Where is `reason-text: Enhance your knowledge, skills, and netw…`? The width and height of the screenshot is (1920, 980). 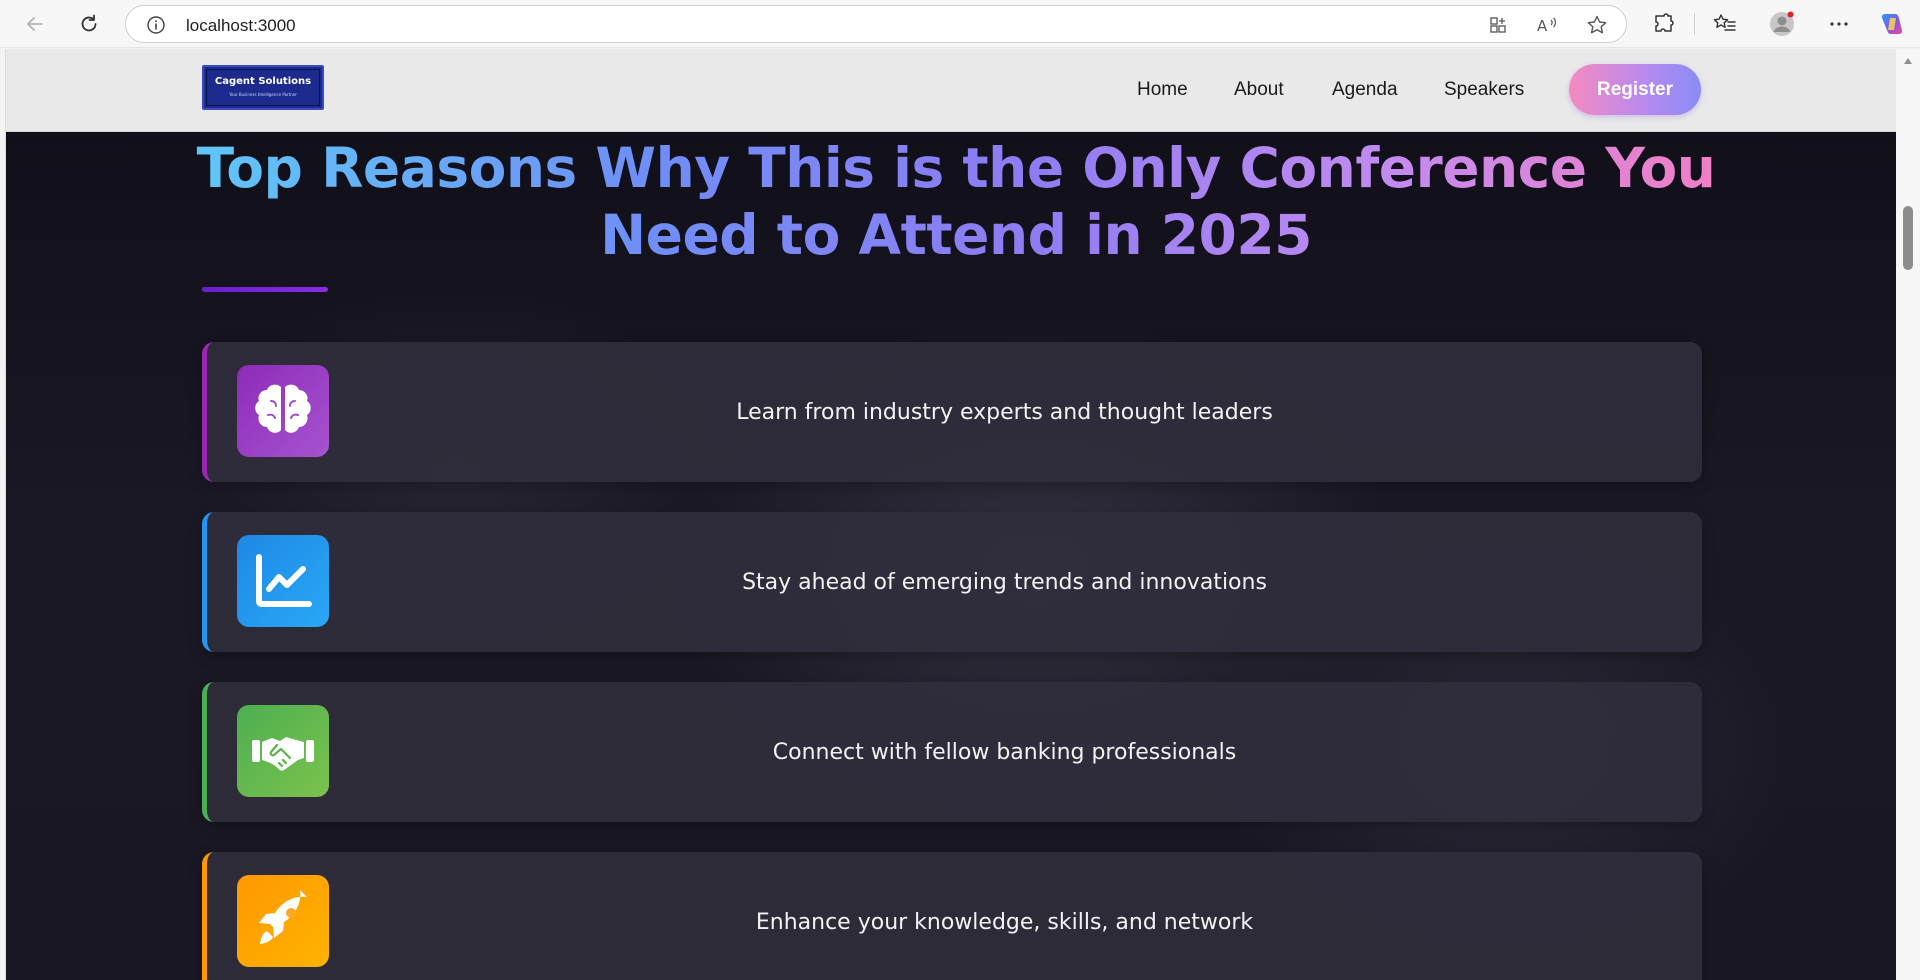
reason-text: Enhance your knowledge, skills, and netw… is located at coordinates (1004, 922).